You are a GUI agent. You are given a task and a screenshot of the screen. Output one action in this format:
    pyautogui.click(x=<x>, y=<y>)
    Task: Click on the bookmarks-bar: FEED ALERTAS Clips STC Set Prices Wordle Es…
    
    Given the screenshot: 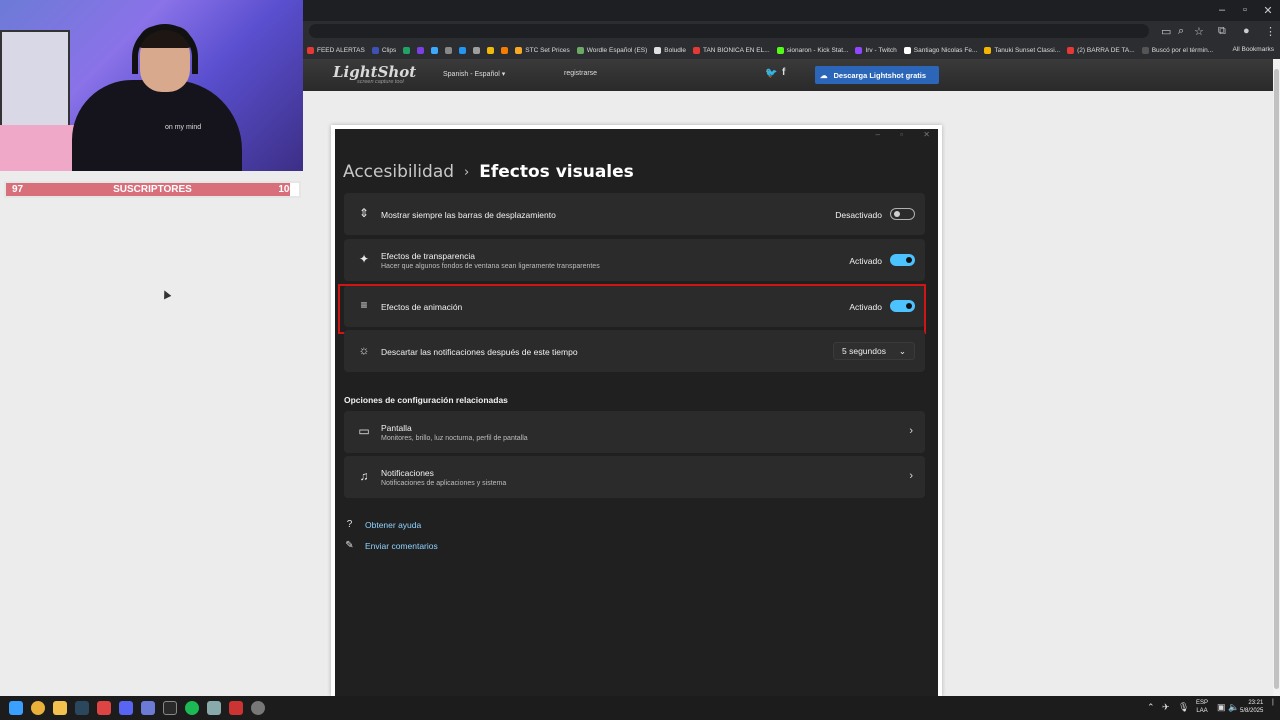 What is the action you would take?
    pyautogui.click(x=791, y=50)
    